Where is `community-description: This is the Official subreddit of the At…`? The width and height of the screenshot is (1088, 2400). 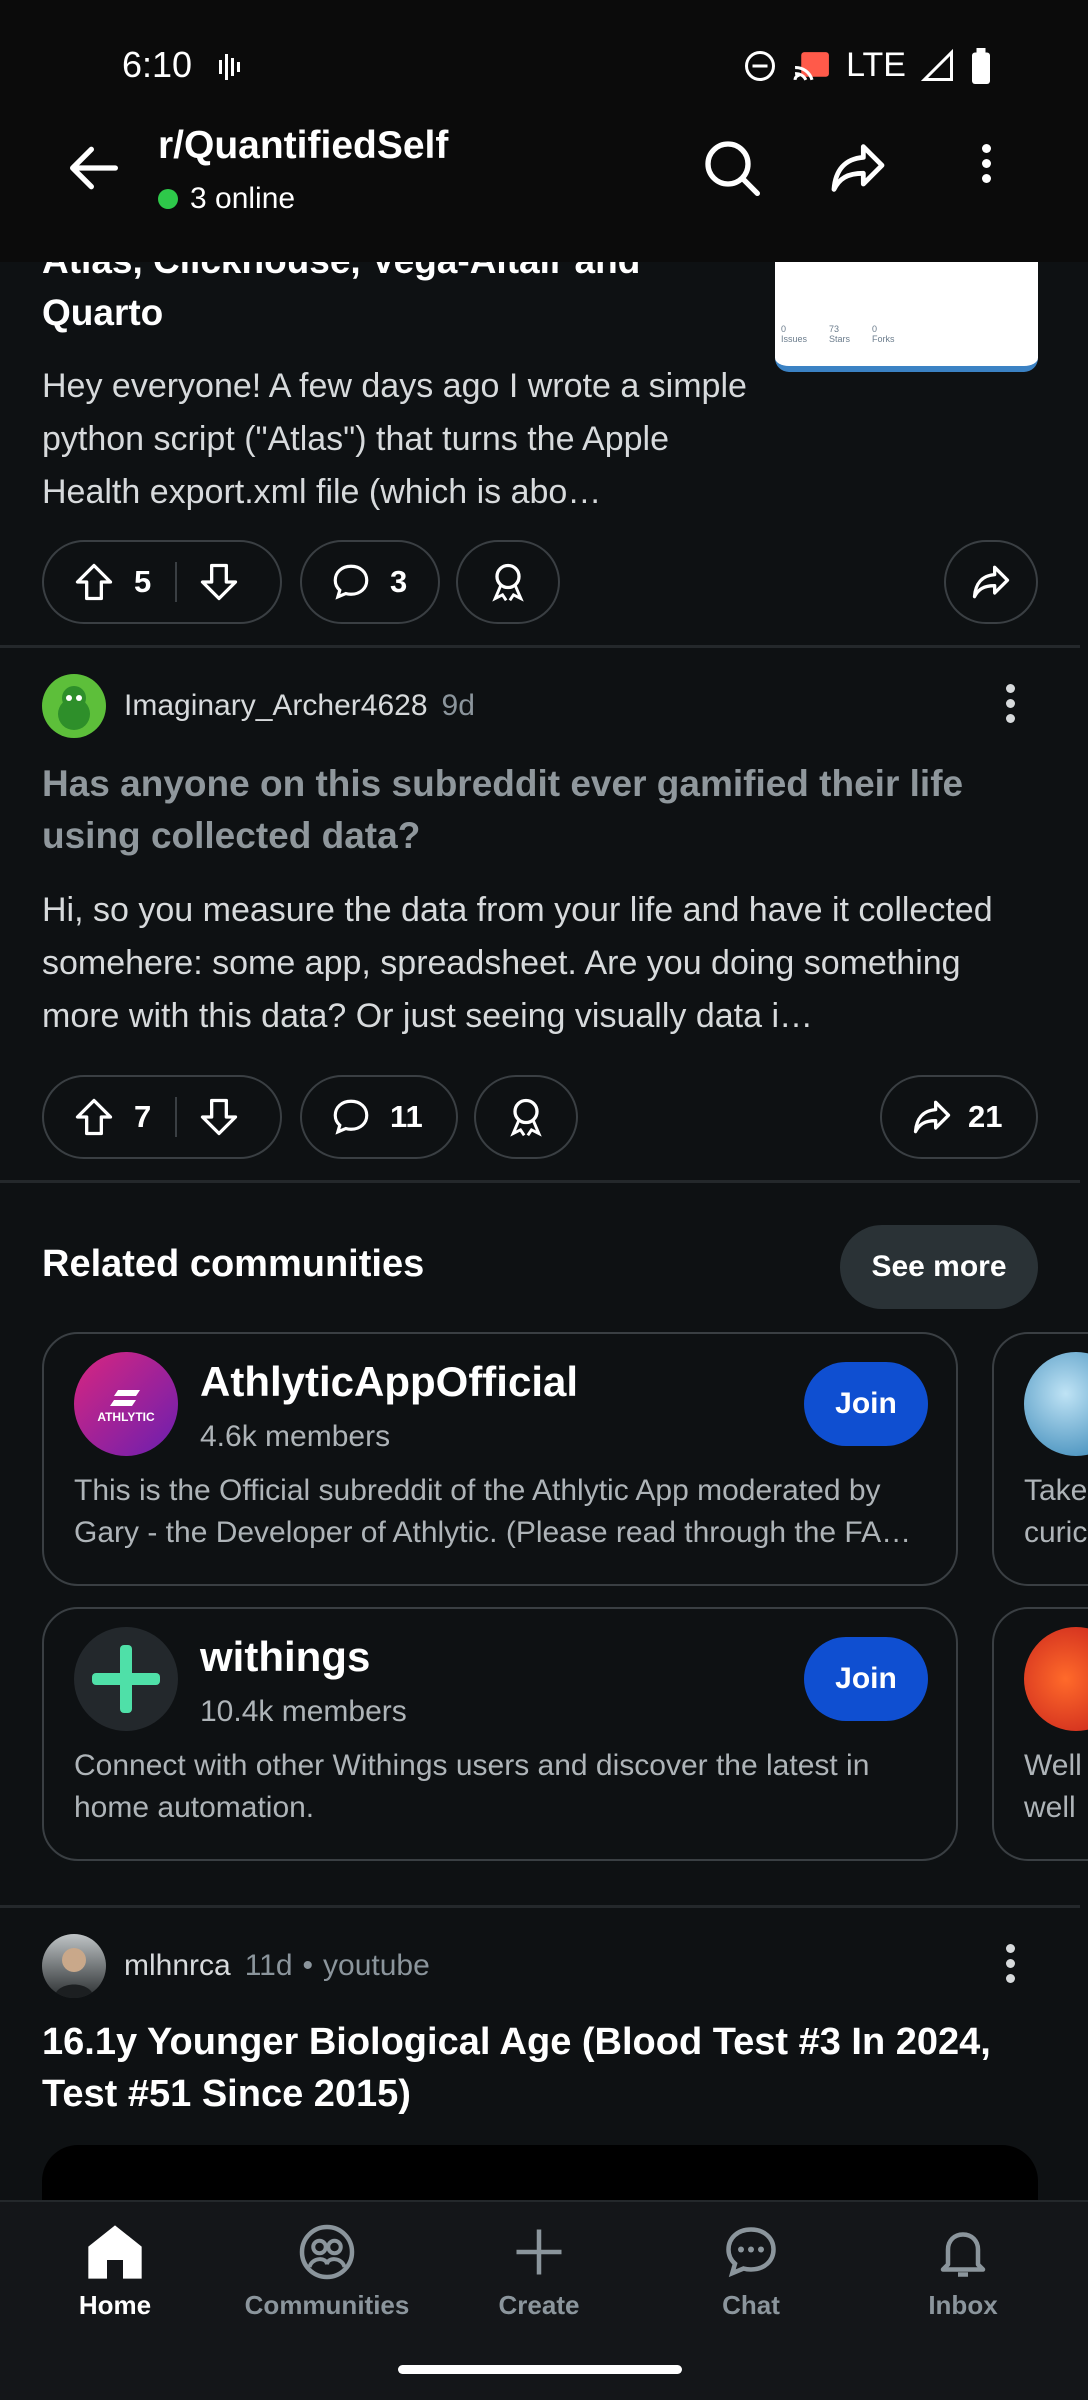
community-description: This is the Official subreddit of the At… is located at coordinates (493, 1511).